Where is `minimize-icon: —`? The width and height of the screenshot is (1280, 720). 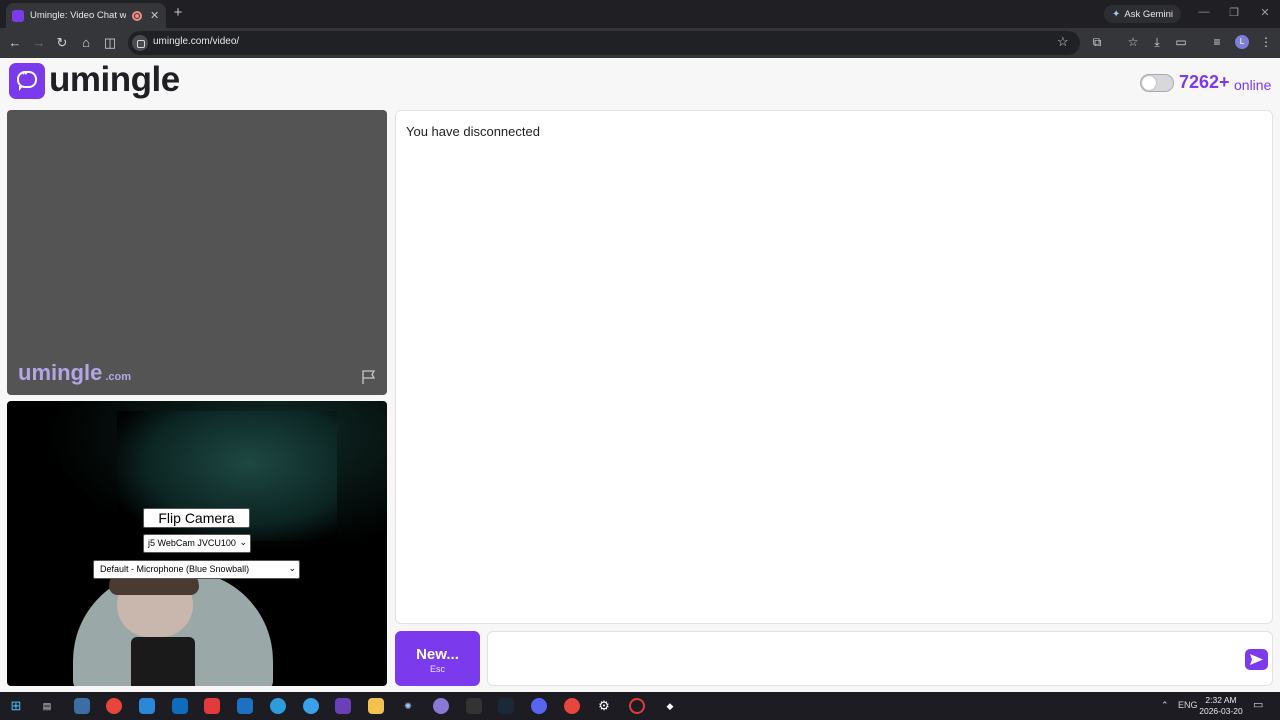
minimize-icon: — is located at coordinates (1204, 12).